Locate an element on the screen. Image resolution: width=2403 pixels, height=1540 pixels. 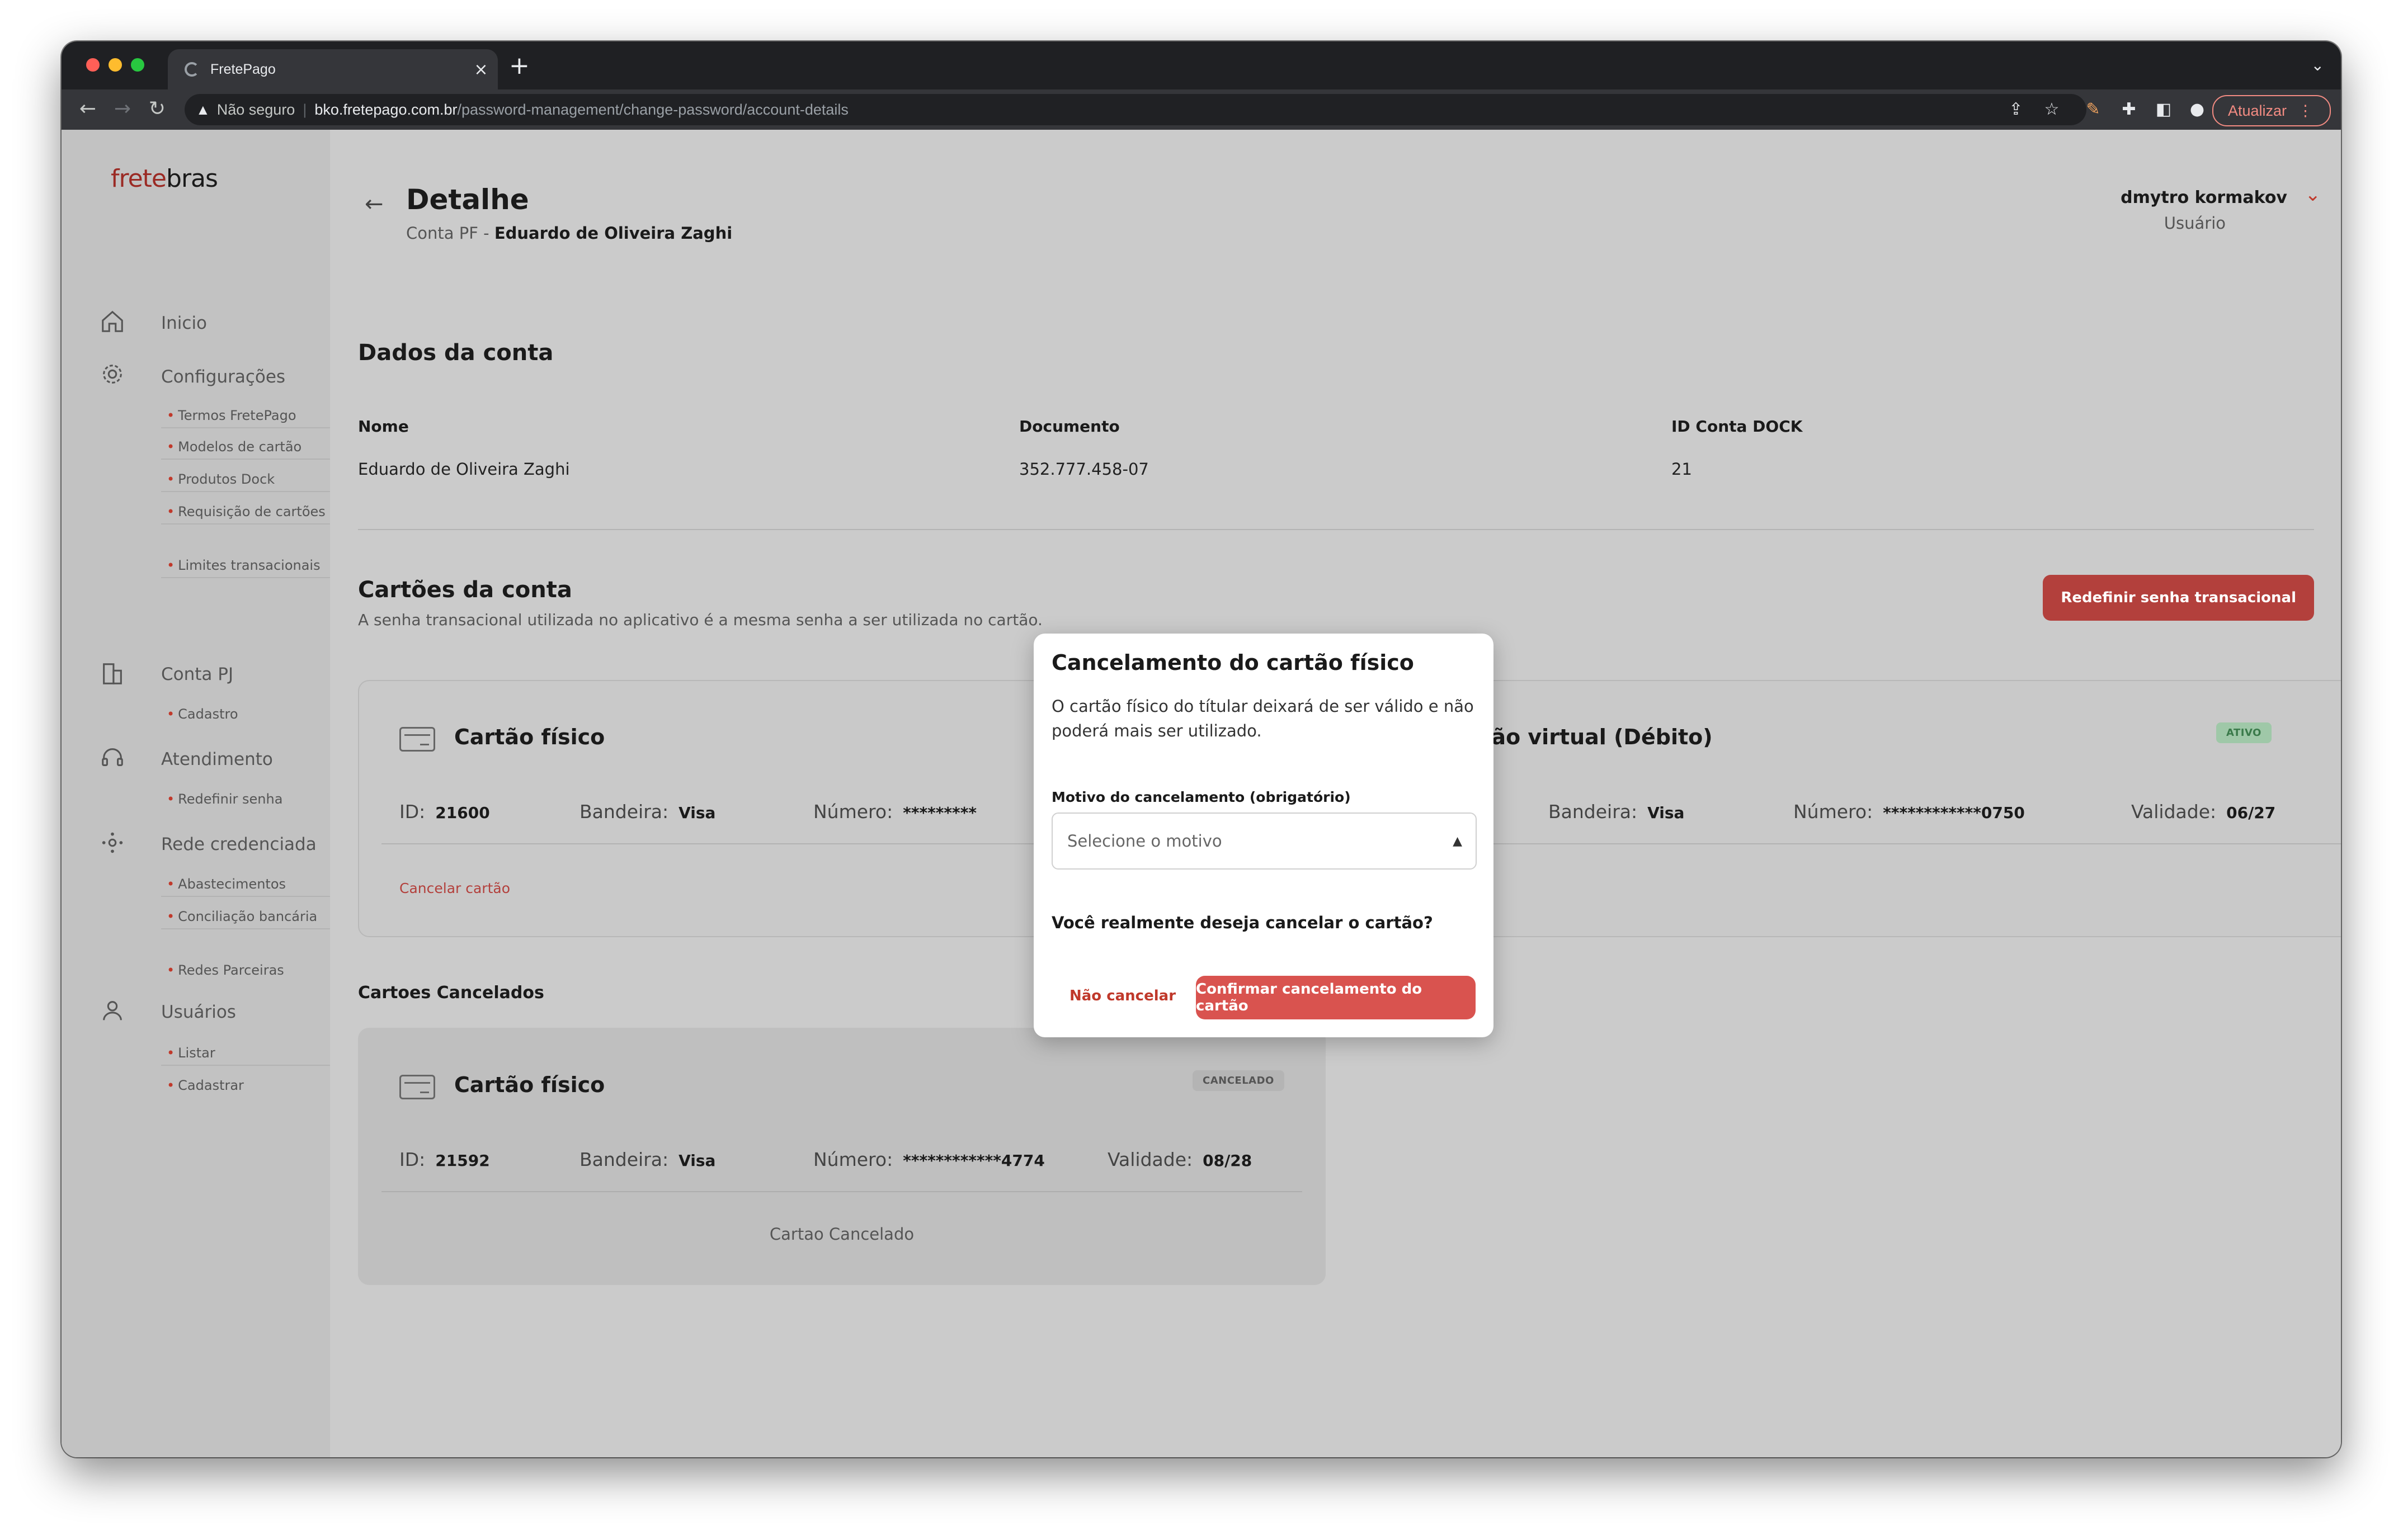
cards-section-title: Cartões da conta is located at coordinates (465, 590).